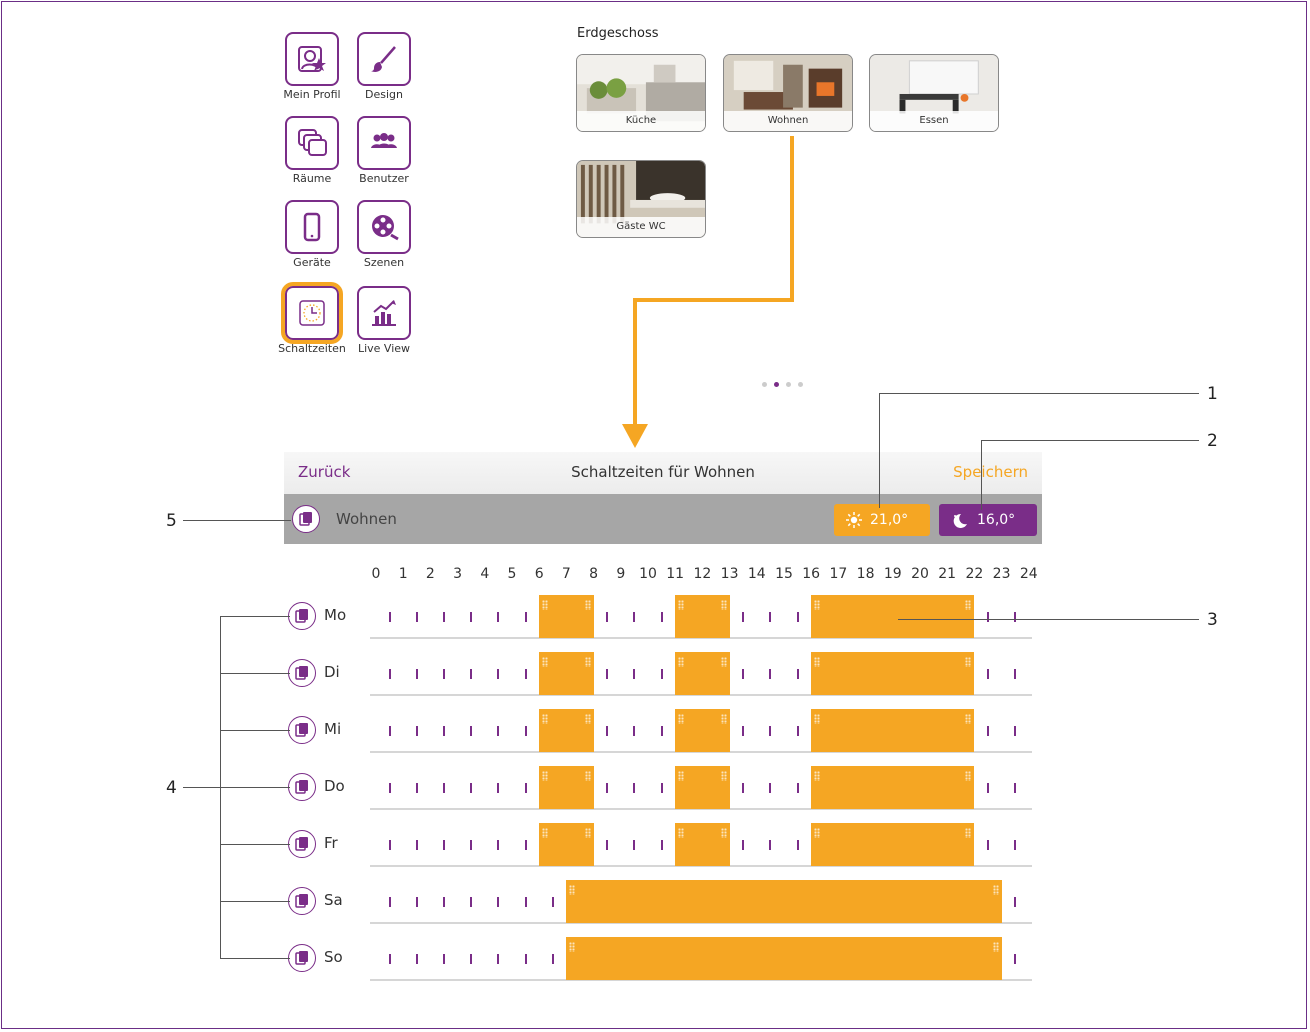 This screenshot has width=1310, height=1032. I want to click on menu-live-view: Live View, so click(384, 320).